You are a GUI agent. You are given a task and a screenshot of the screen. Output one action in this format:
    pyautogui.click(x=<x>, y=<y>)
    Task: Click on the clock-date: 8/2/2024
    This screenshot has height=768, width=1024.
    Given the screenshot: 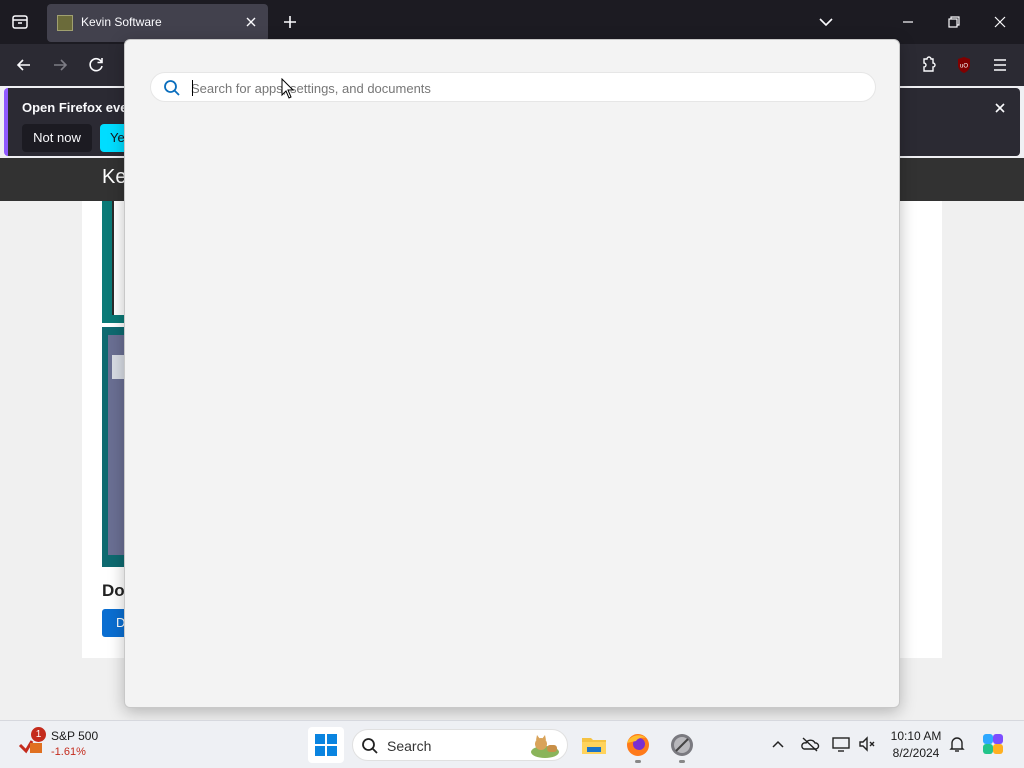 What is the action you would take?
    pyautogui.click(x=916, y=753)
    